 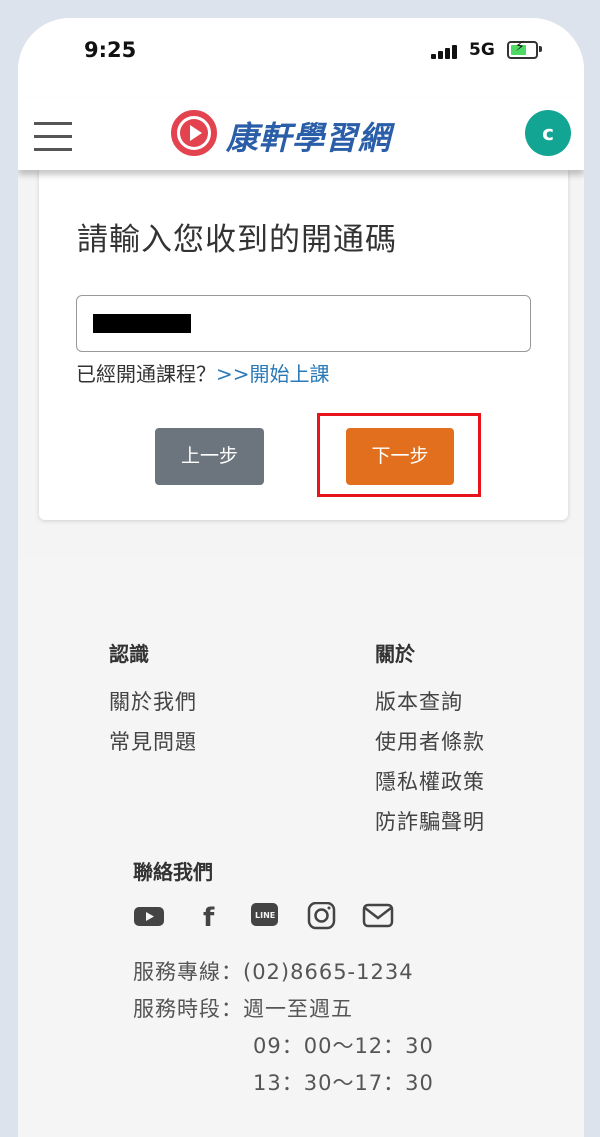 I want to click on line-icon: LINE, so click(x=265, y=916).